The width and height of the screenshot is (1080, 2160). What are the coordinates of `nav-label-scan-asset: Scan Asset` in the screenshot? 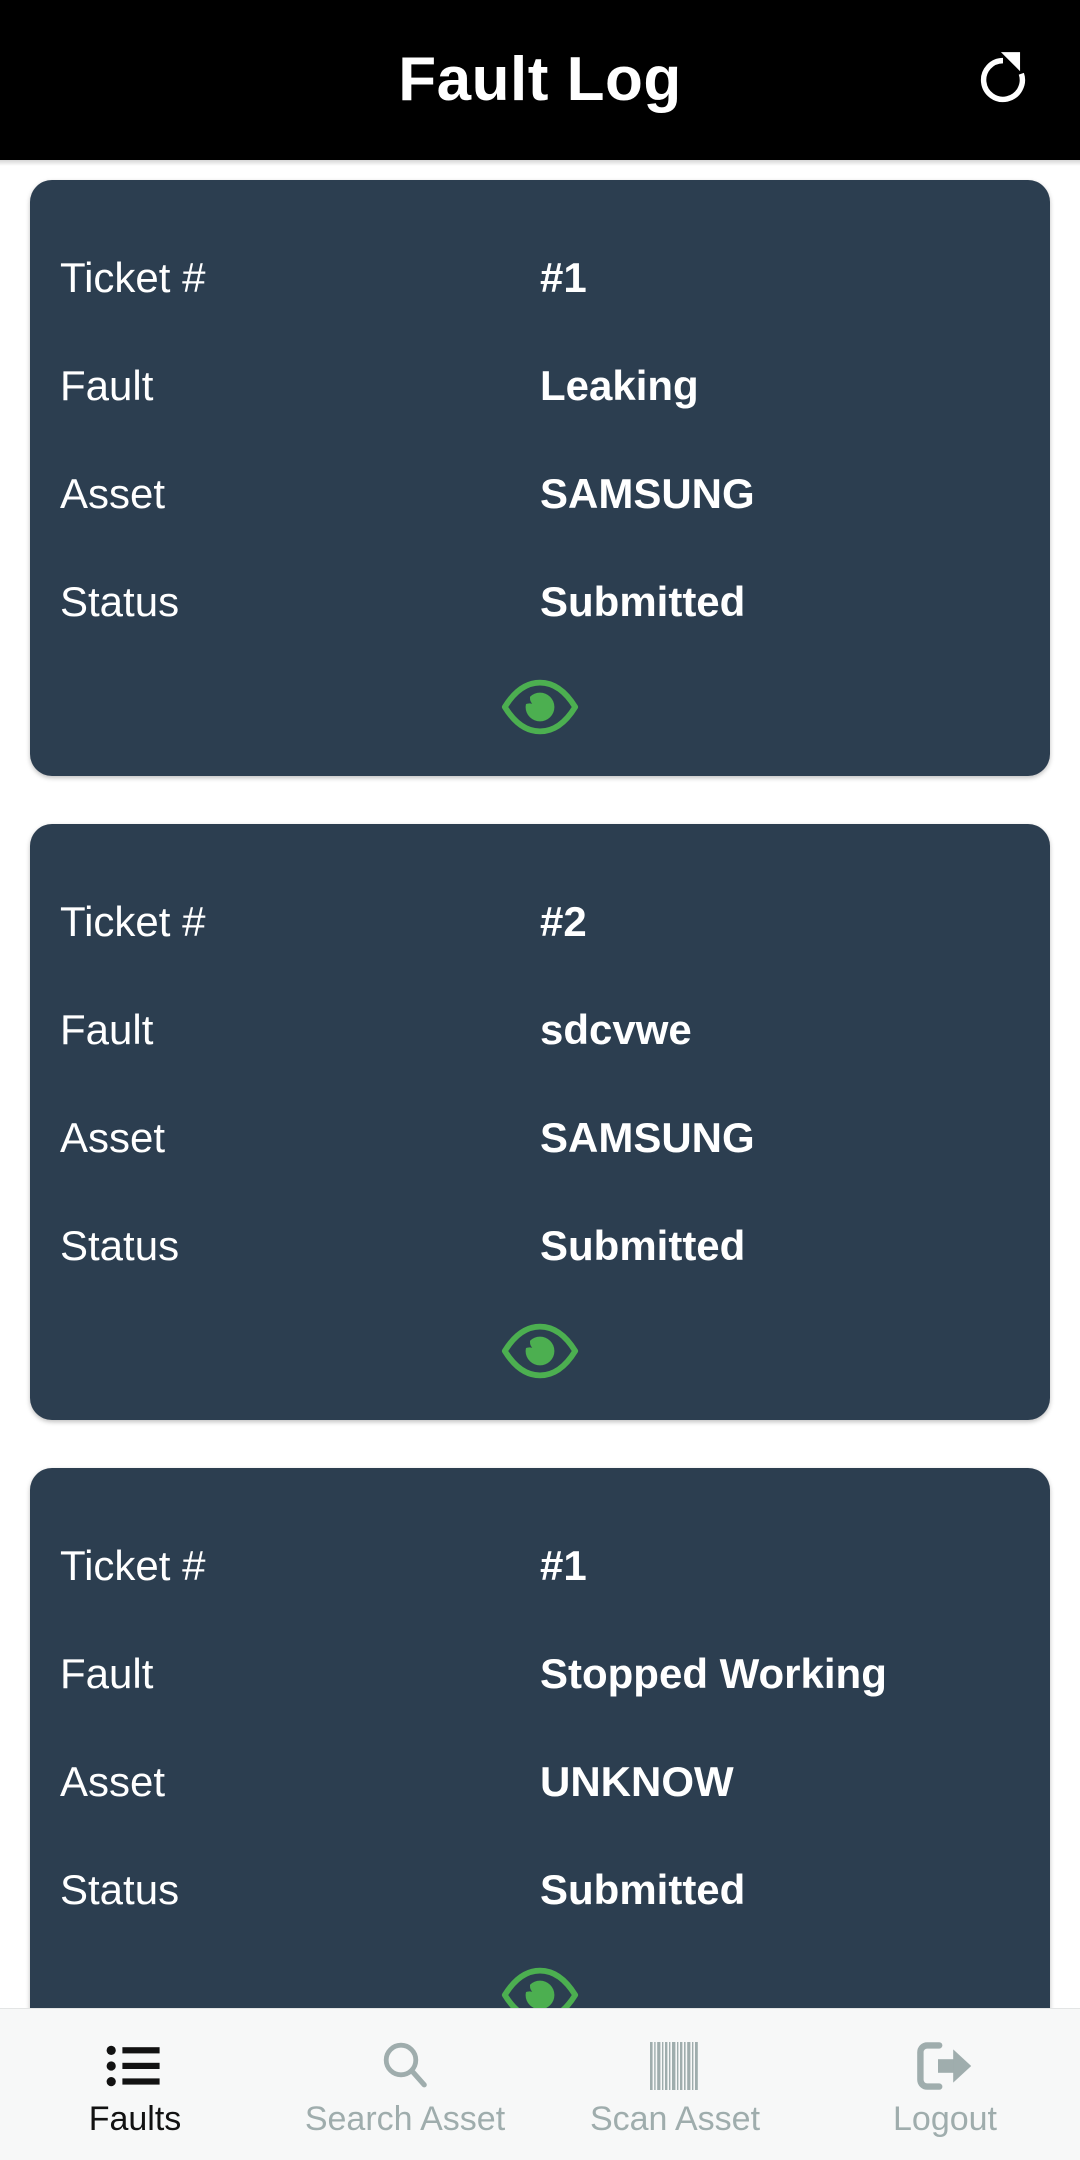 It's located at (675, 2118).